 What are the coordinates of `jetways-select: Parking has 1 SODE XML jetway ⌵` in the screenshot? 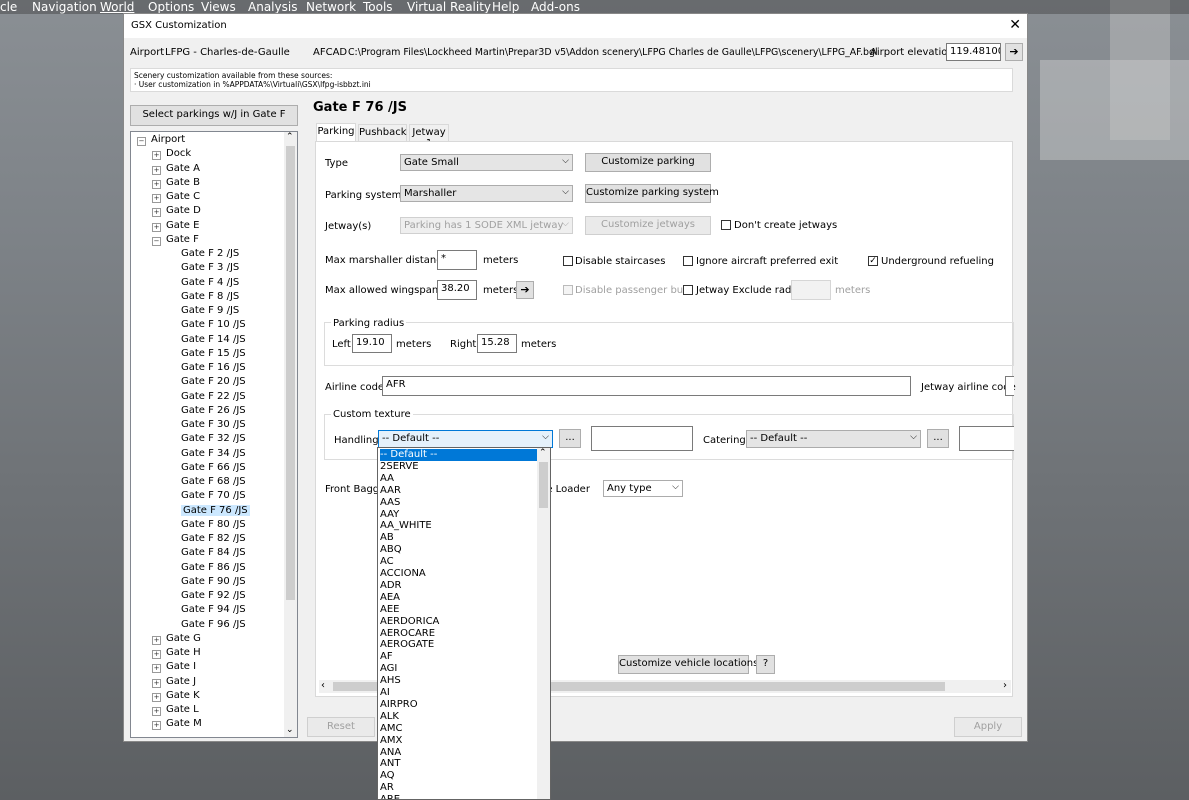 It's located at (486, 225).